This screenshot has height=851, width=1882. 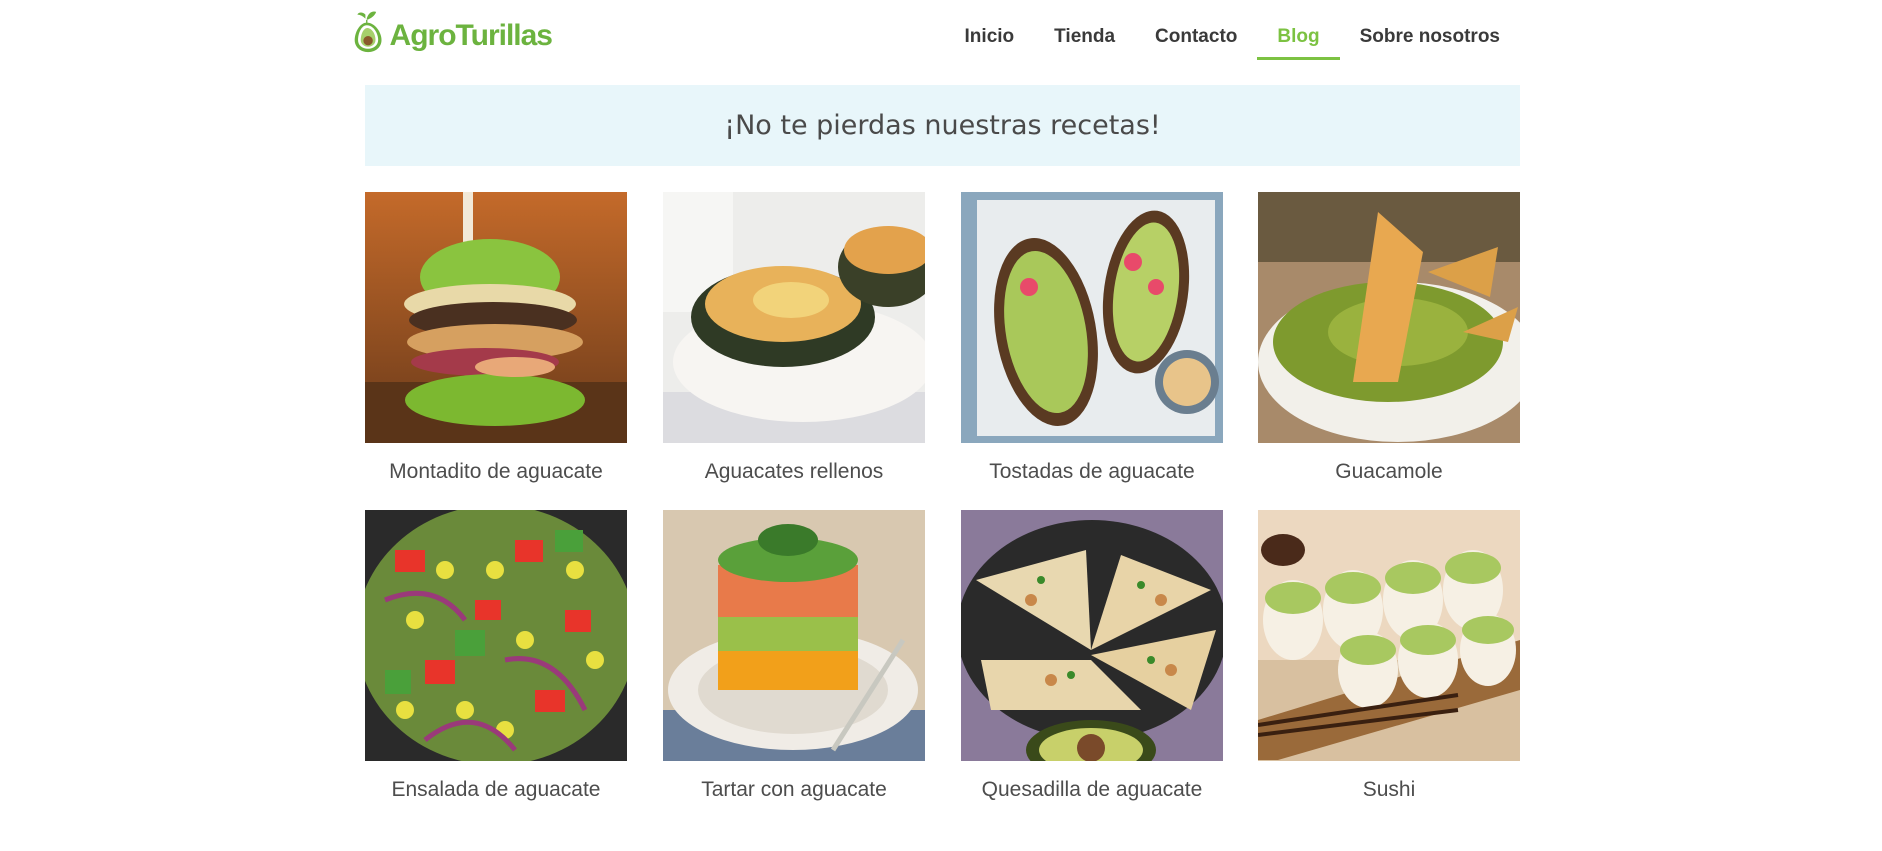 What do you see at coordinates (794, 635) in the screenshot?
I see `avocado-tartare-photo` at bounding box center [794, 635].